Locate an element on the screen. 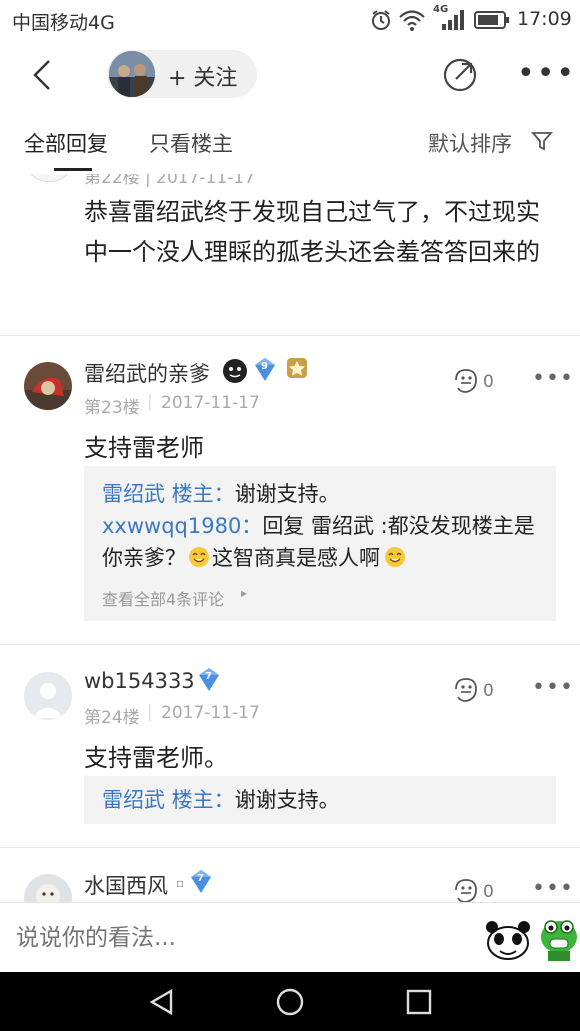 The image size is (580, 1031). comment-input-bar is located at coordinates (290, 937).